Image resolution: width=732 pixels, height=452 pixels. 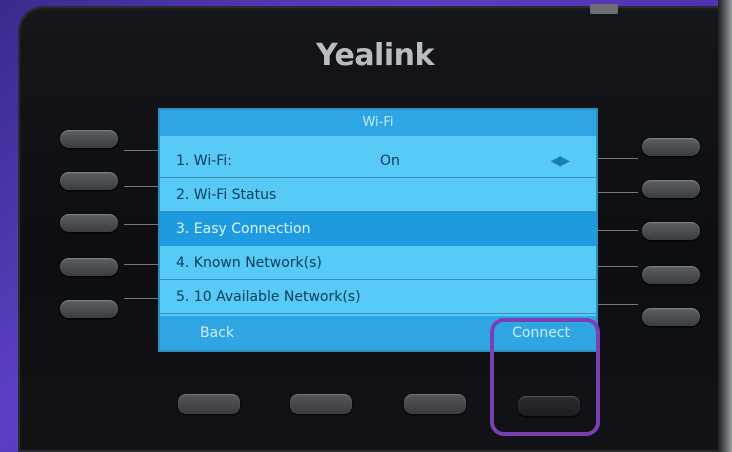 I want to click on menu-item-label: 4. Known Network(s), so click(x=249, y=263).